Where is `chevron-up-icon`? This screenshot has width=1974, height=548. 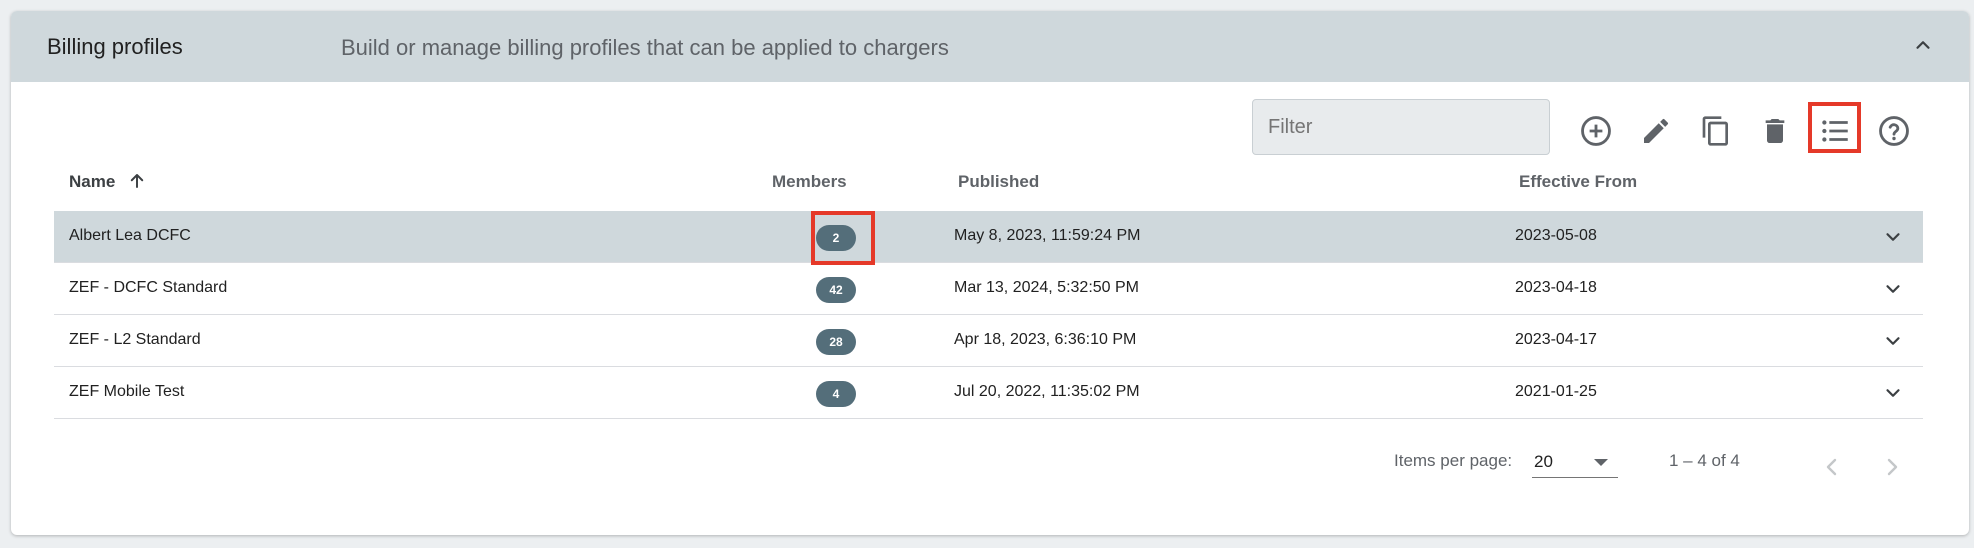
chevron-up-icon is located at coordinates (1923, 45).